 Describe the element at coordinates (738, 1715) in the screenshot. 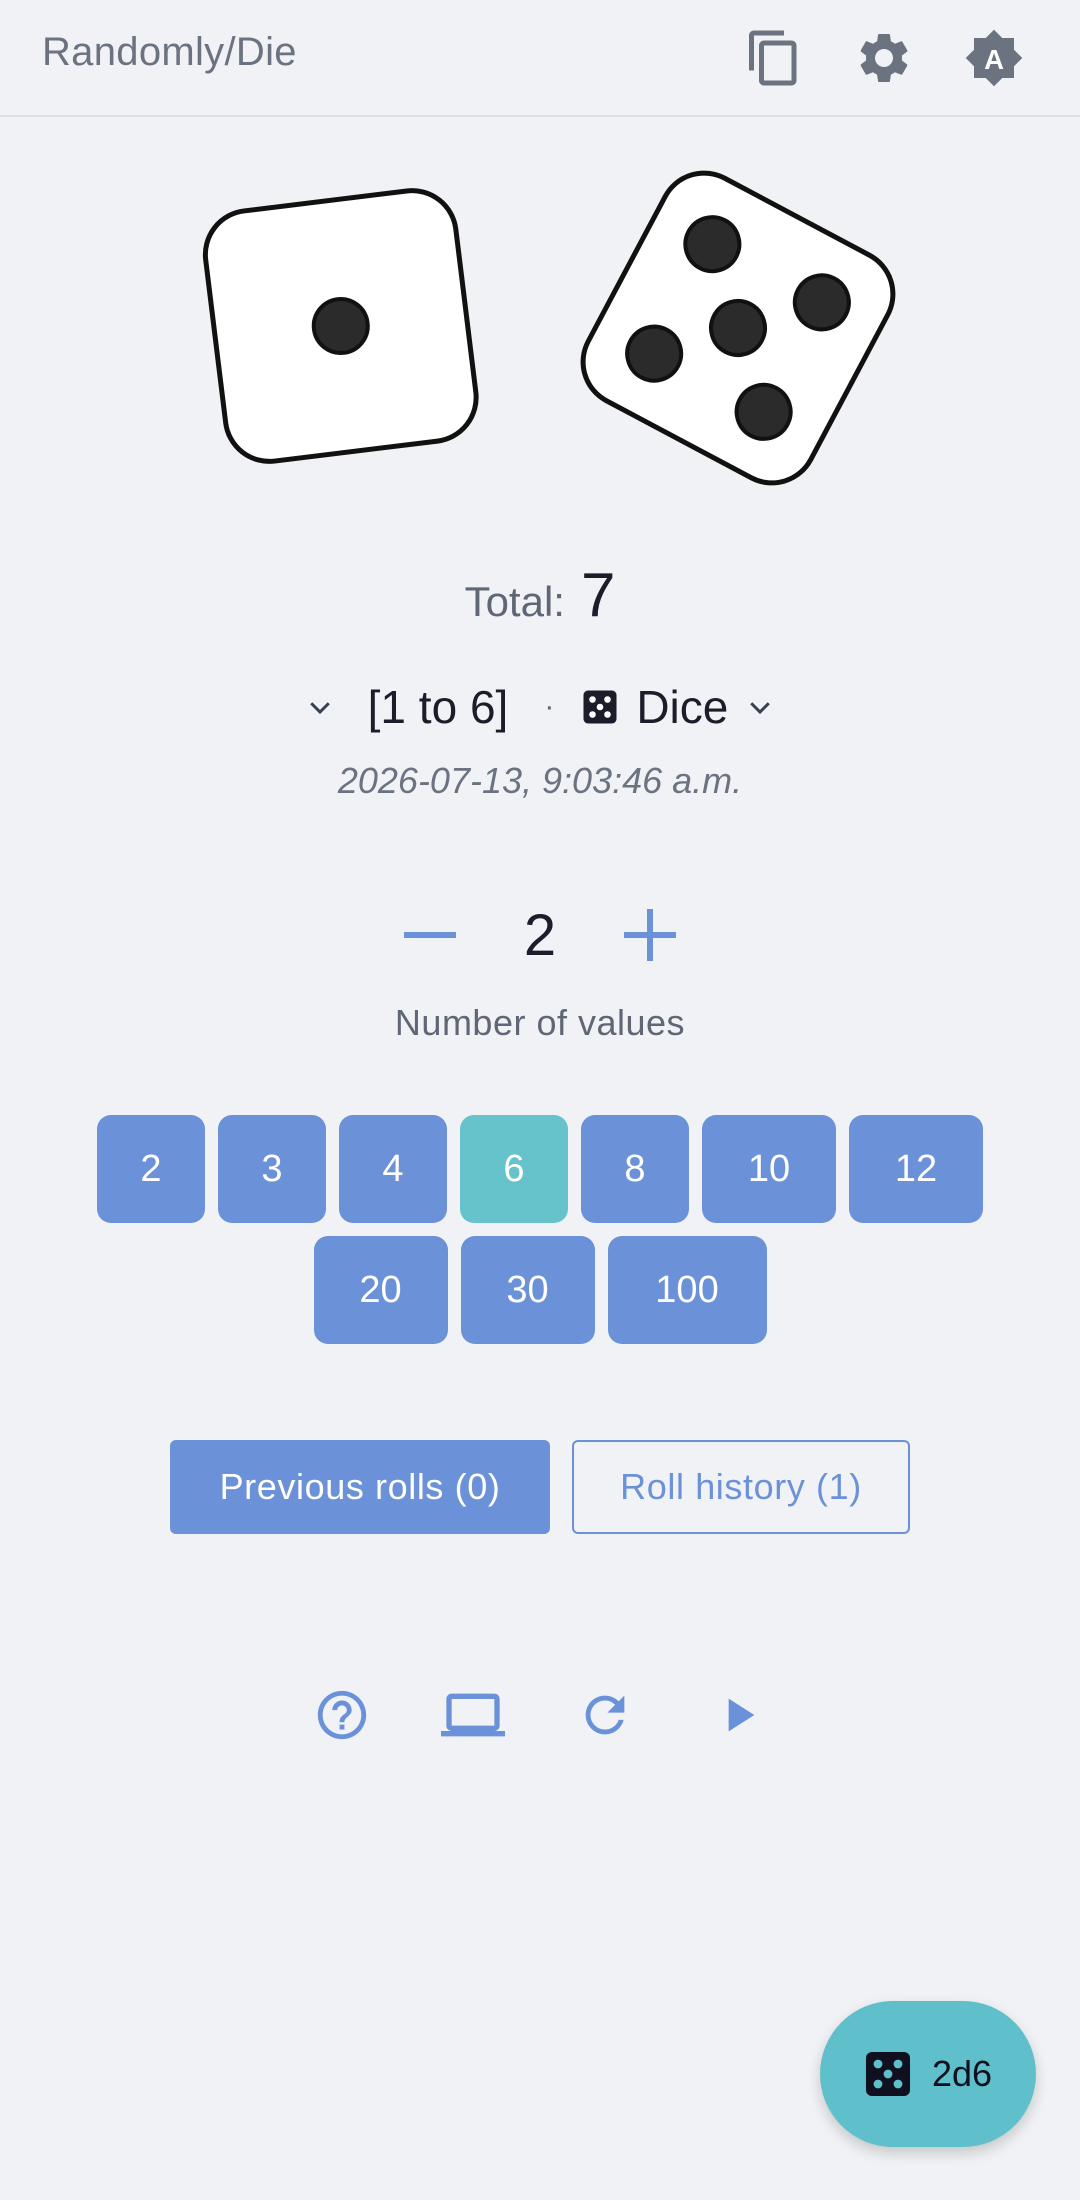

I see `play-icon` at that location.